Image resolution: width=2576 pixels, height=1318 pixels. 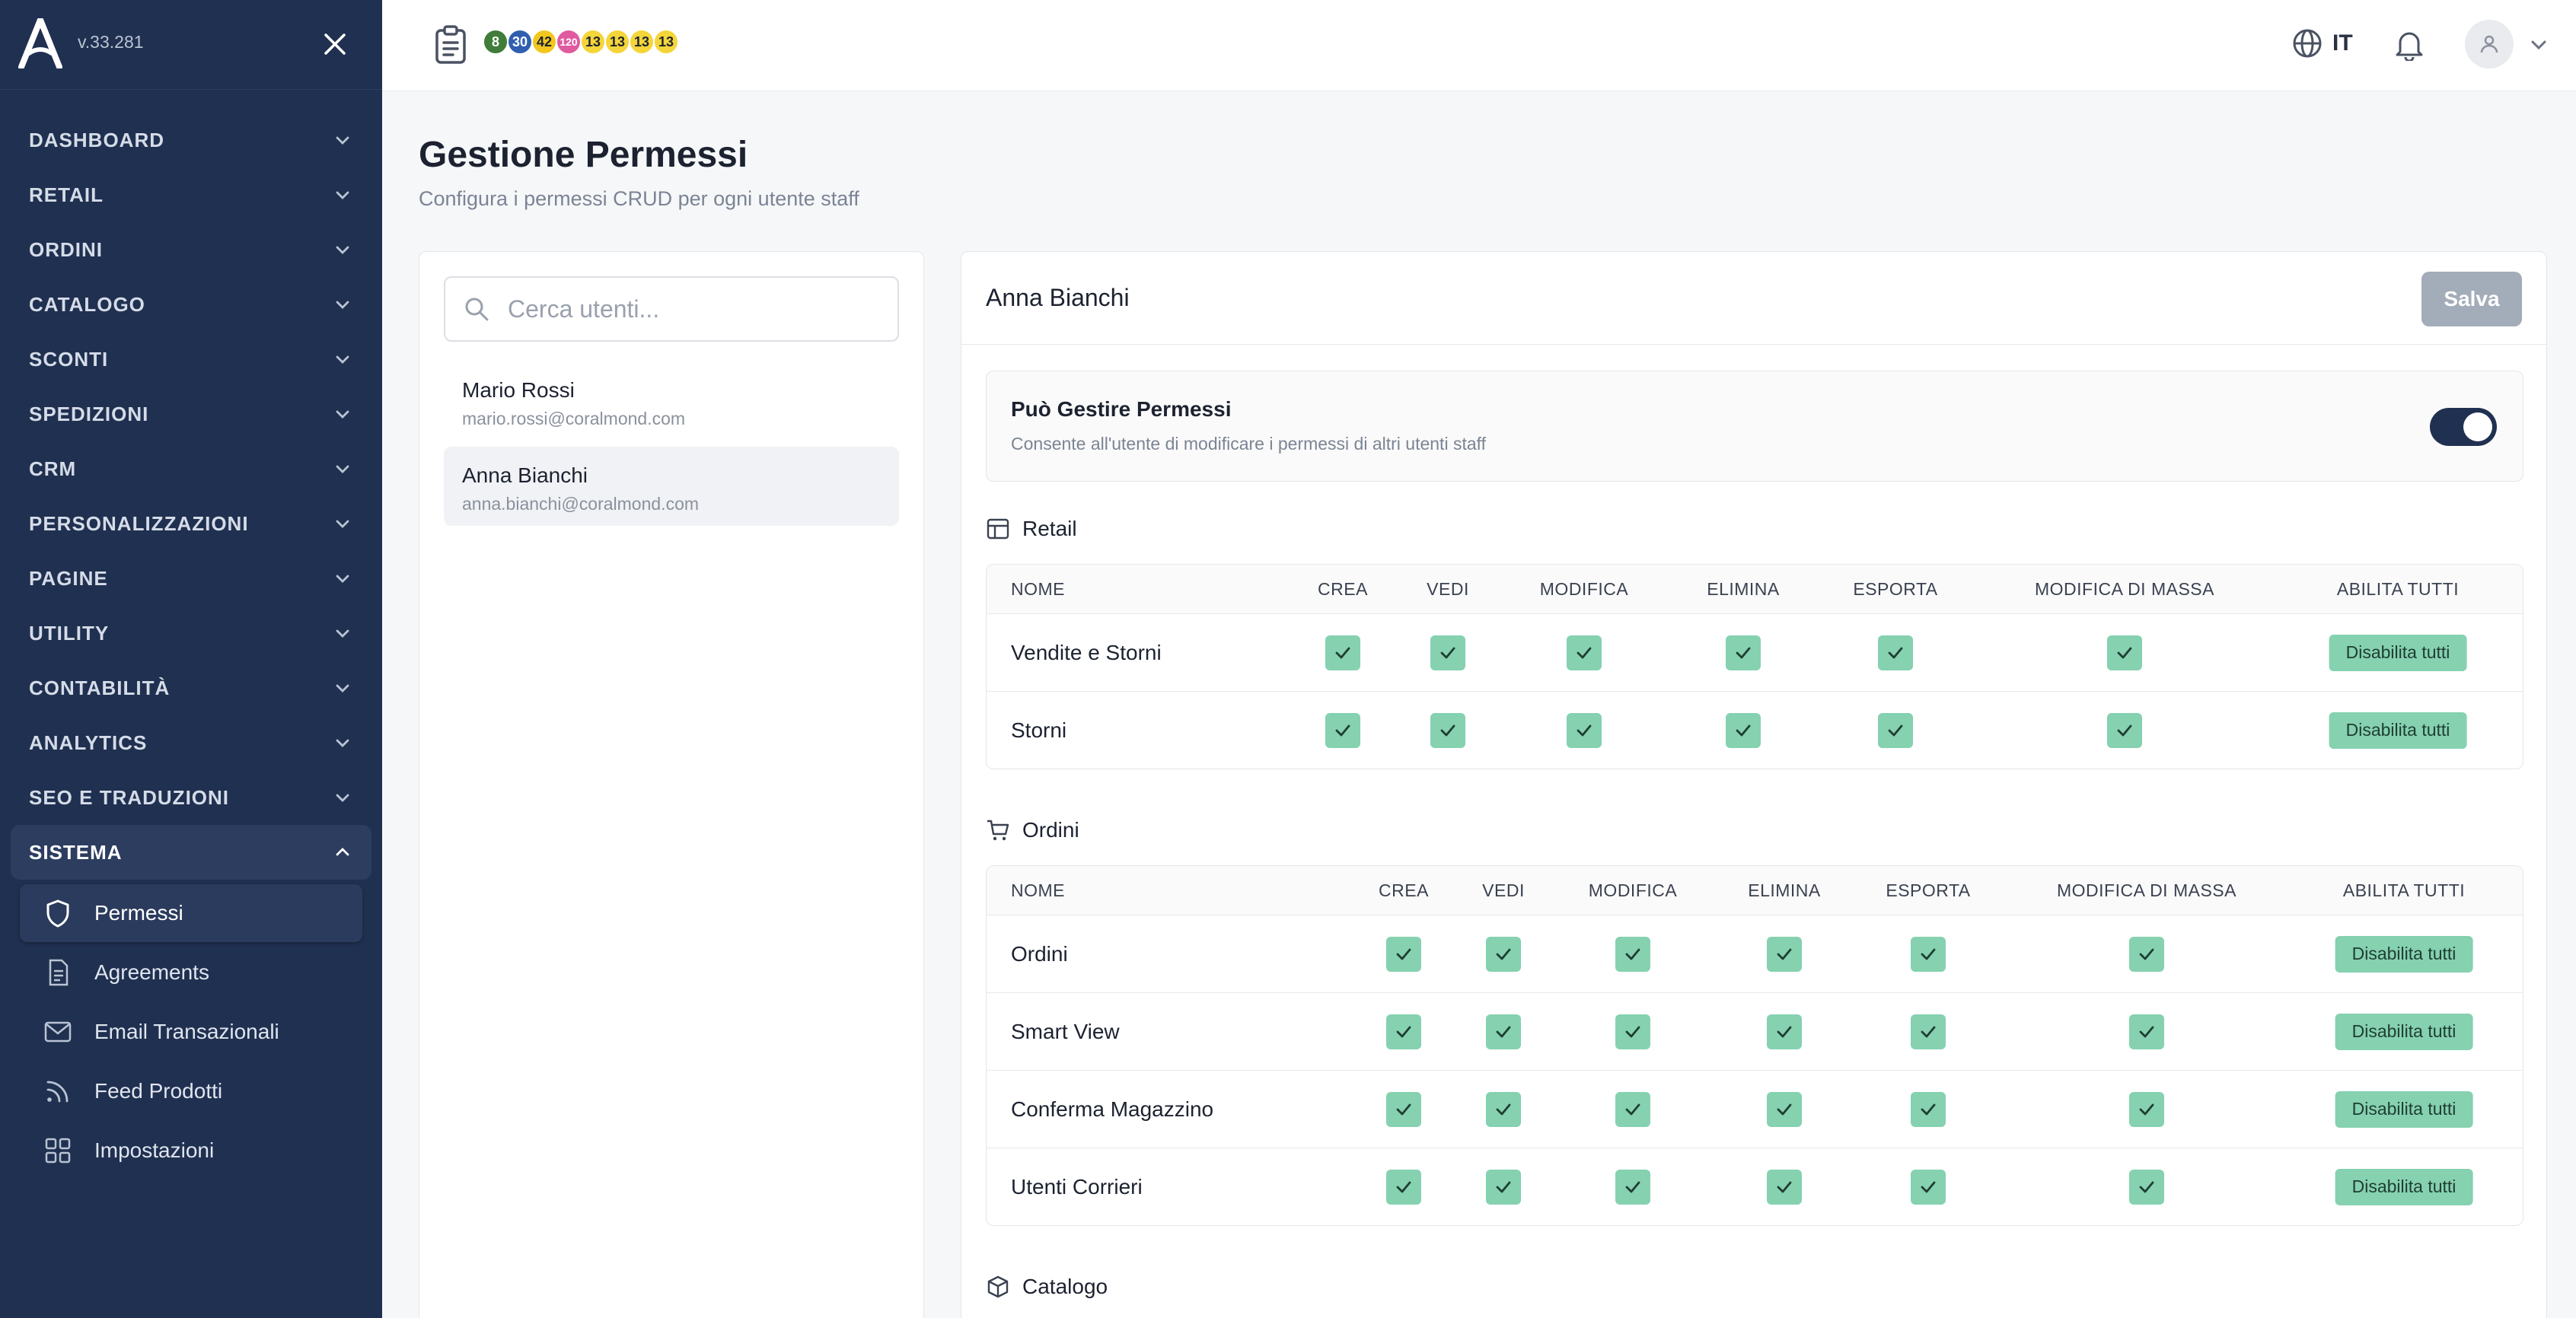 What do you see at coordinates (191, 742) in the screenshot?
I see `sidebar-item-analytics: ANALYTICS` at bounding box center [191, 742].